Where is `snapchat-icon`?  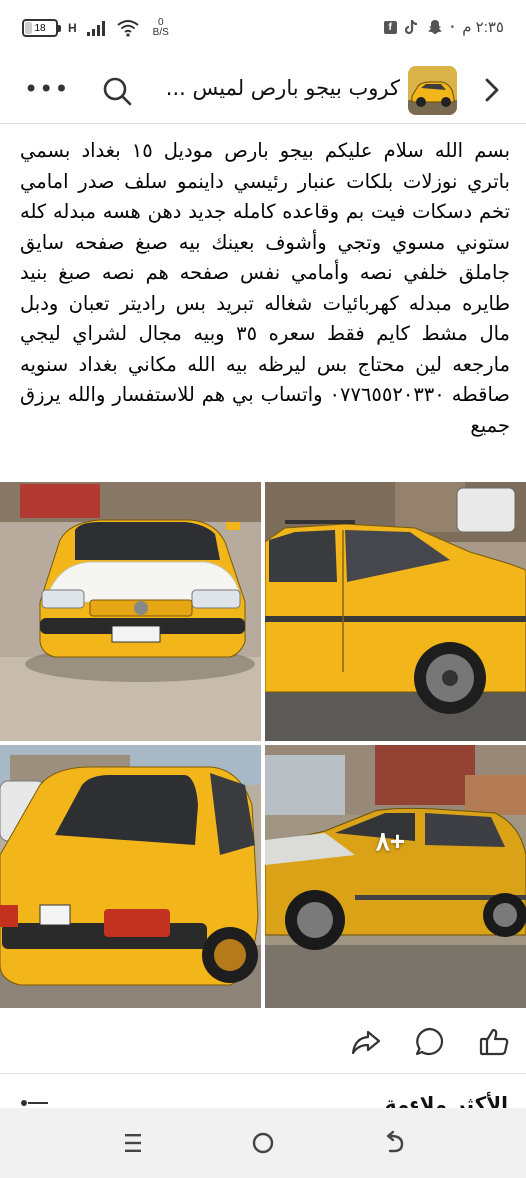 snapchat-icon is located at coordinates (434, 27).